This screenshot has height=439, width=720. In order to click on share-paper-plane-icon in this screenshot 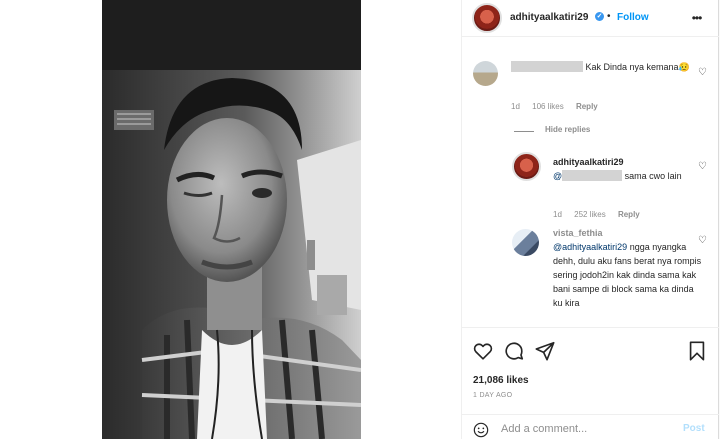, I will do `click(545, 351)`.